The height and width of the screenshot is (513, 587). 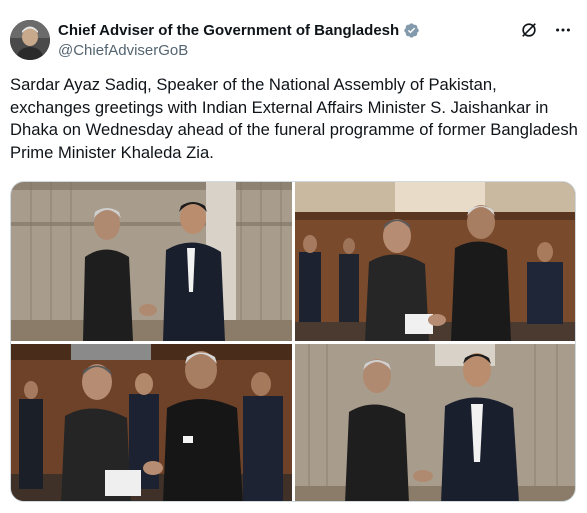 I want to click on grok-icon, so click(x=529, y=30).